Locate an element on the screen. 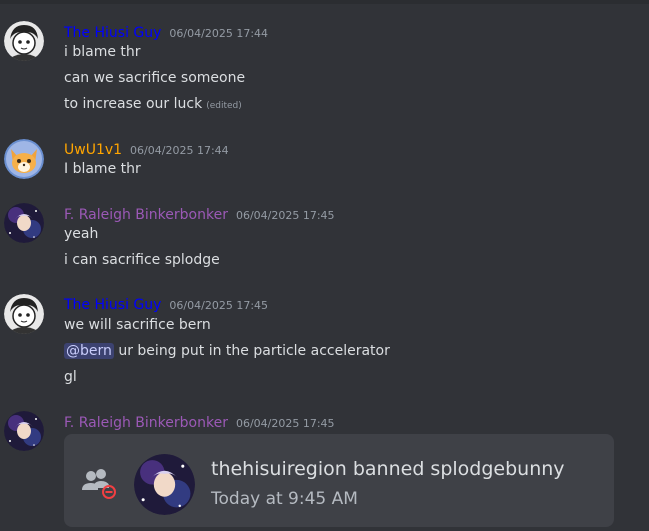 Image resolution: width=649 pixels, height=531 pixels. message-text: yeah is located at coordinates (81, 234).